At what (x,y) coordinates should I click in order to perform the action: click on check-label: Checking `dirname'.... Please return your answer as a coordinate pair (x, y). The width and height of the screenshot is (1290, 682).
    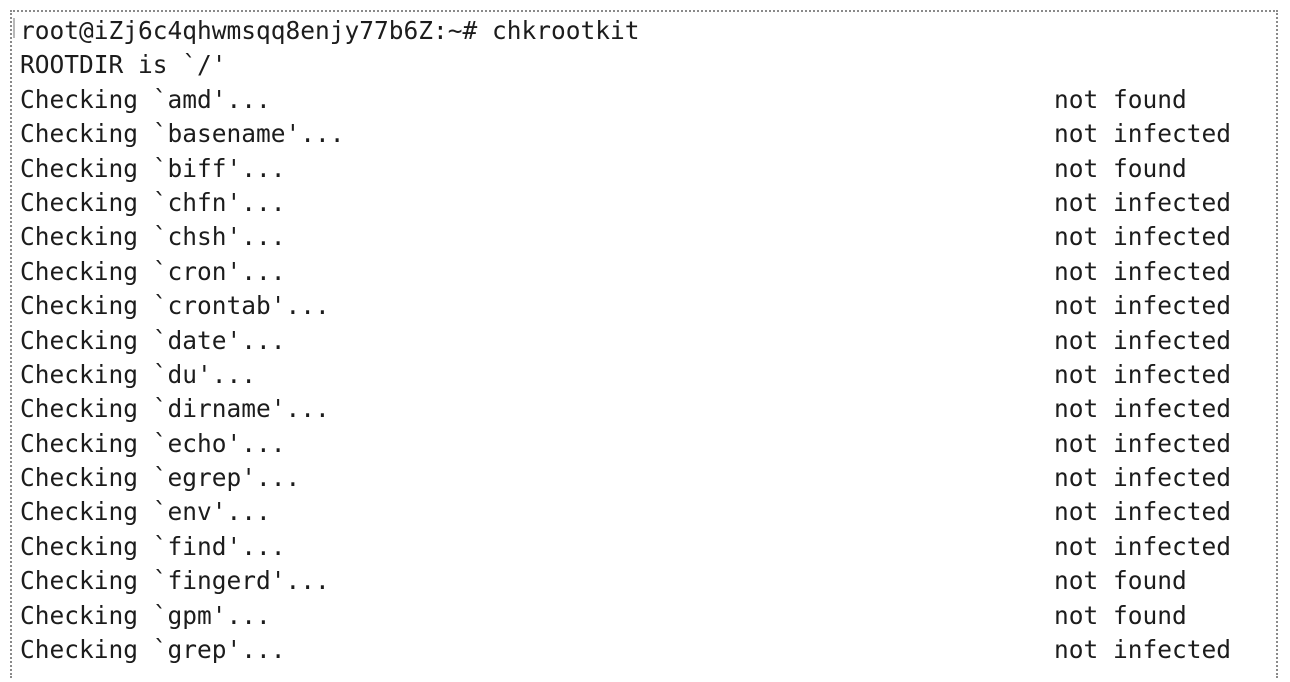
    Looking at the image, I should click on (175, 409).